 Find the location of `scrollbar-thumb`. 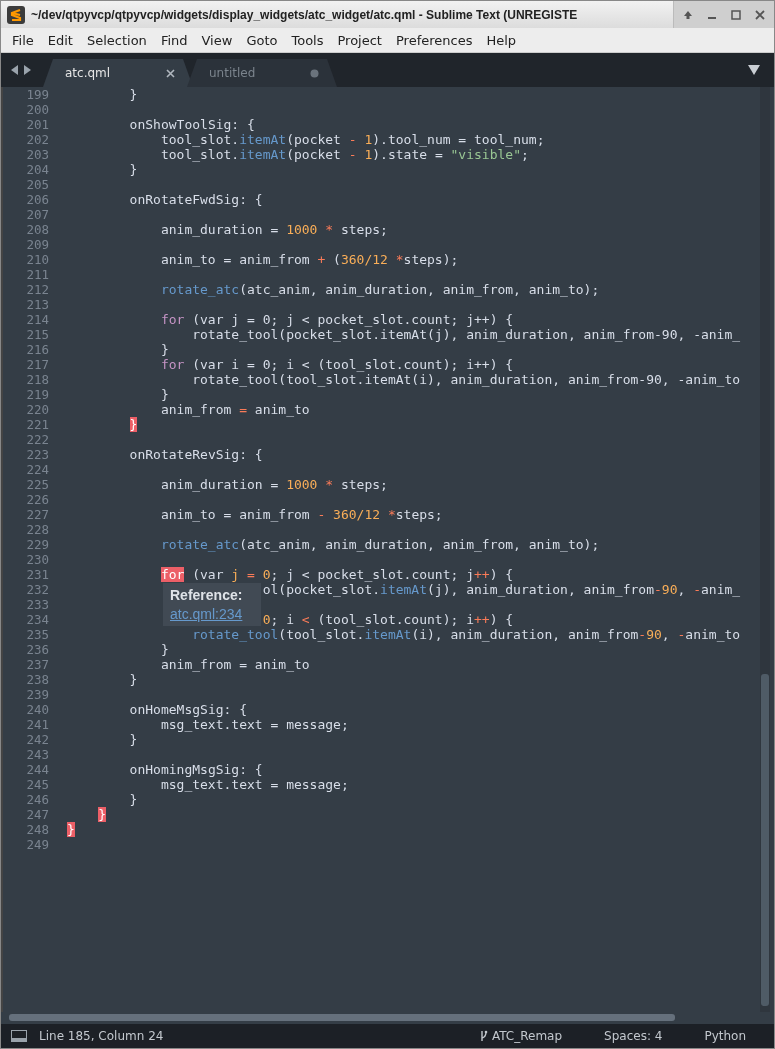

scrollbar-thumb is located at coordinates (765, 840).